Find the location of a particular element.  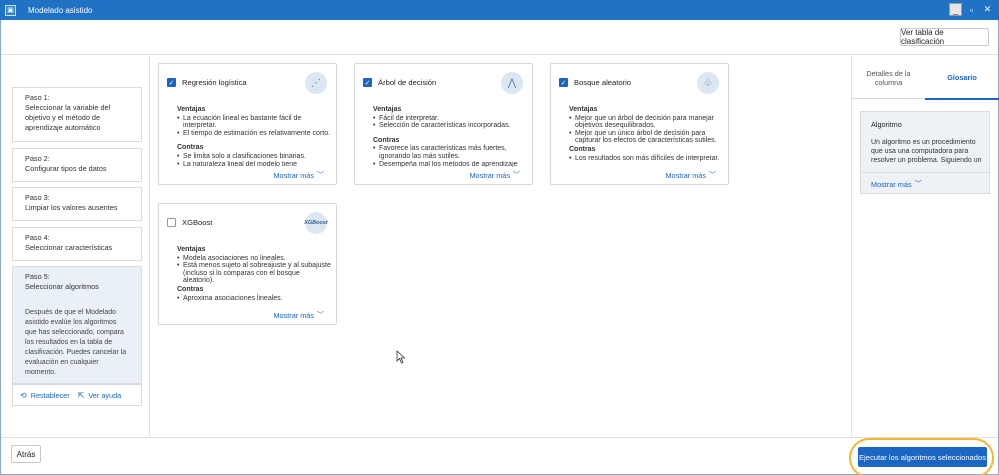

xgboost-icon: XGBoost is located at coordinates (316, 223).